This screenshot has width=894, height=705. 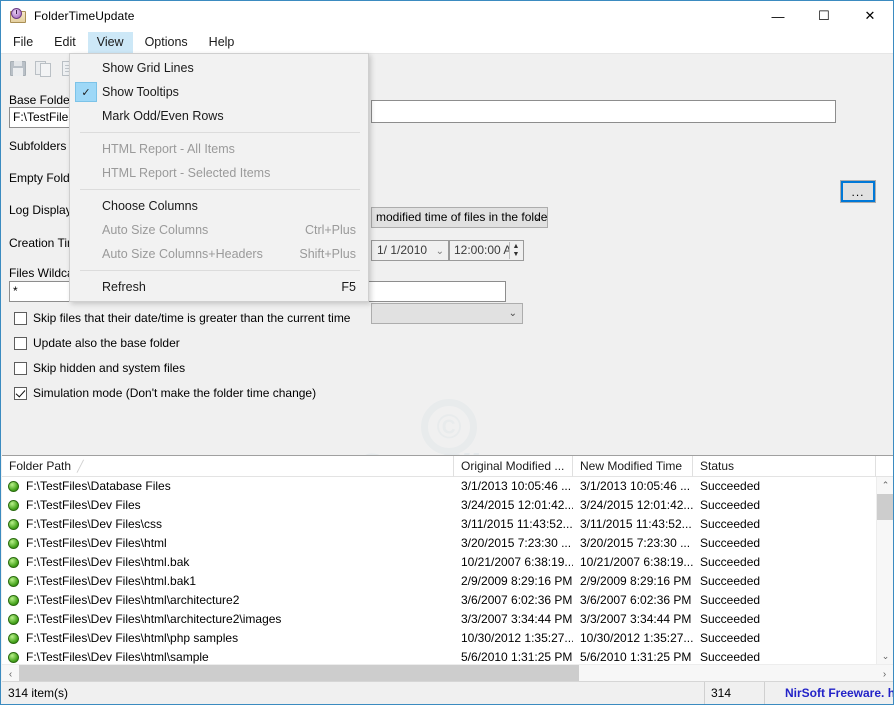 I want to click on menu-help: Help, so click(x=222, y=42).